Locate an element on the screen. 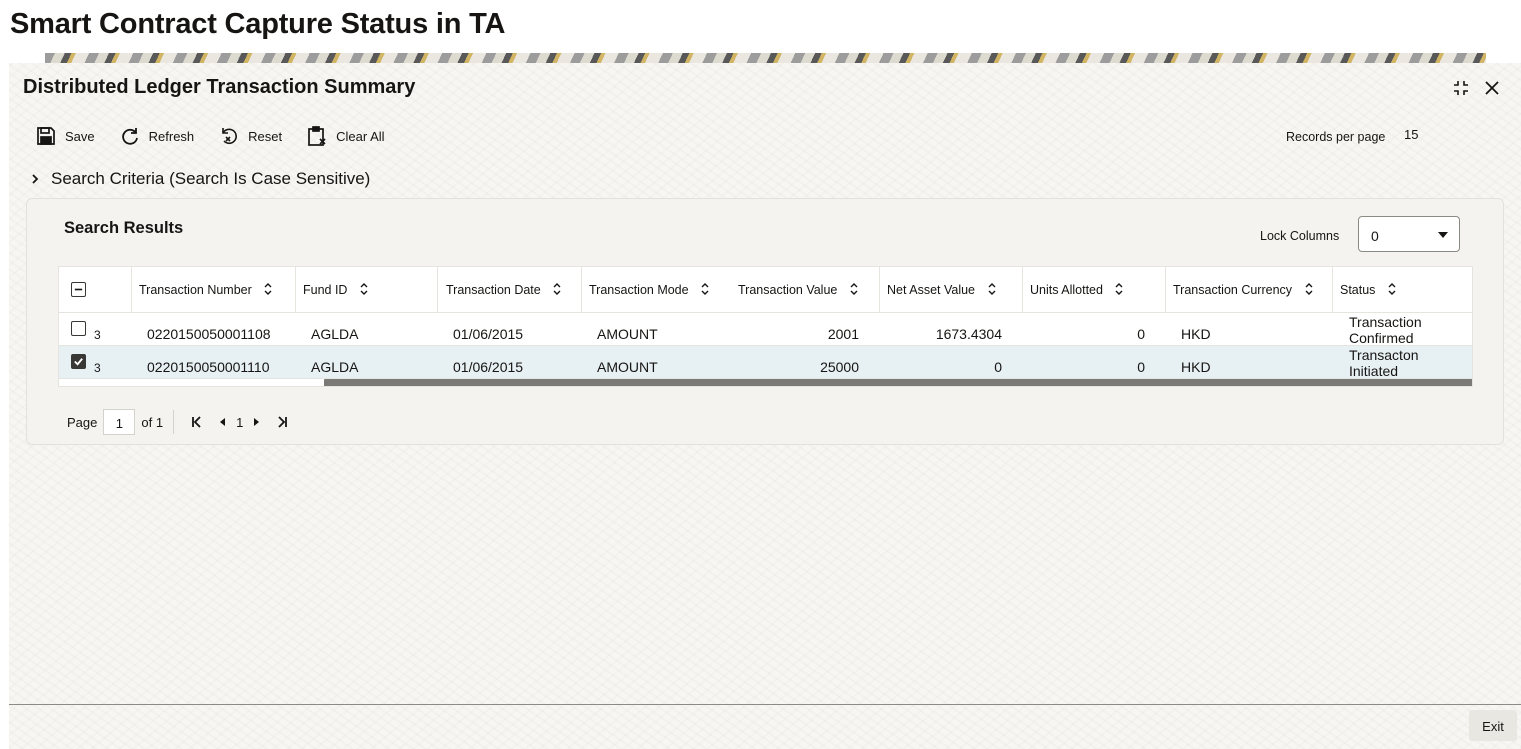 This screenshot has height=749, width=1521. cell-transaction-number: 0220150050001110 is located at coordinates (208, 367).